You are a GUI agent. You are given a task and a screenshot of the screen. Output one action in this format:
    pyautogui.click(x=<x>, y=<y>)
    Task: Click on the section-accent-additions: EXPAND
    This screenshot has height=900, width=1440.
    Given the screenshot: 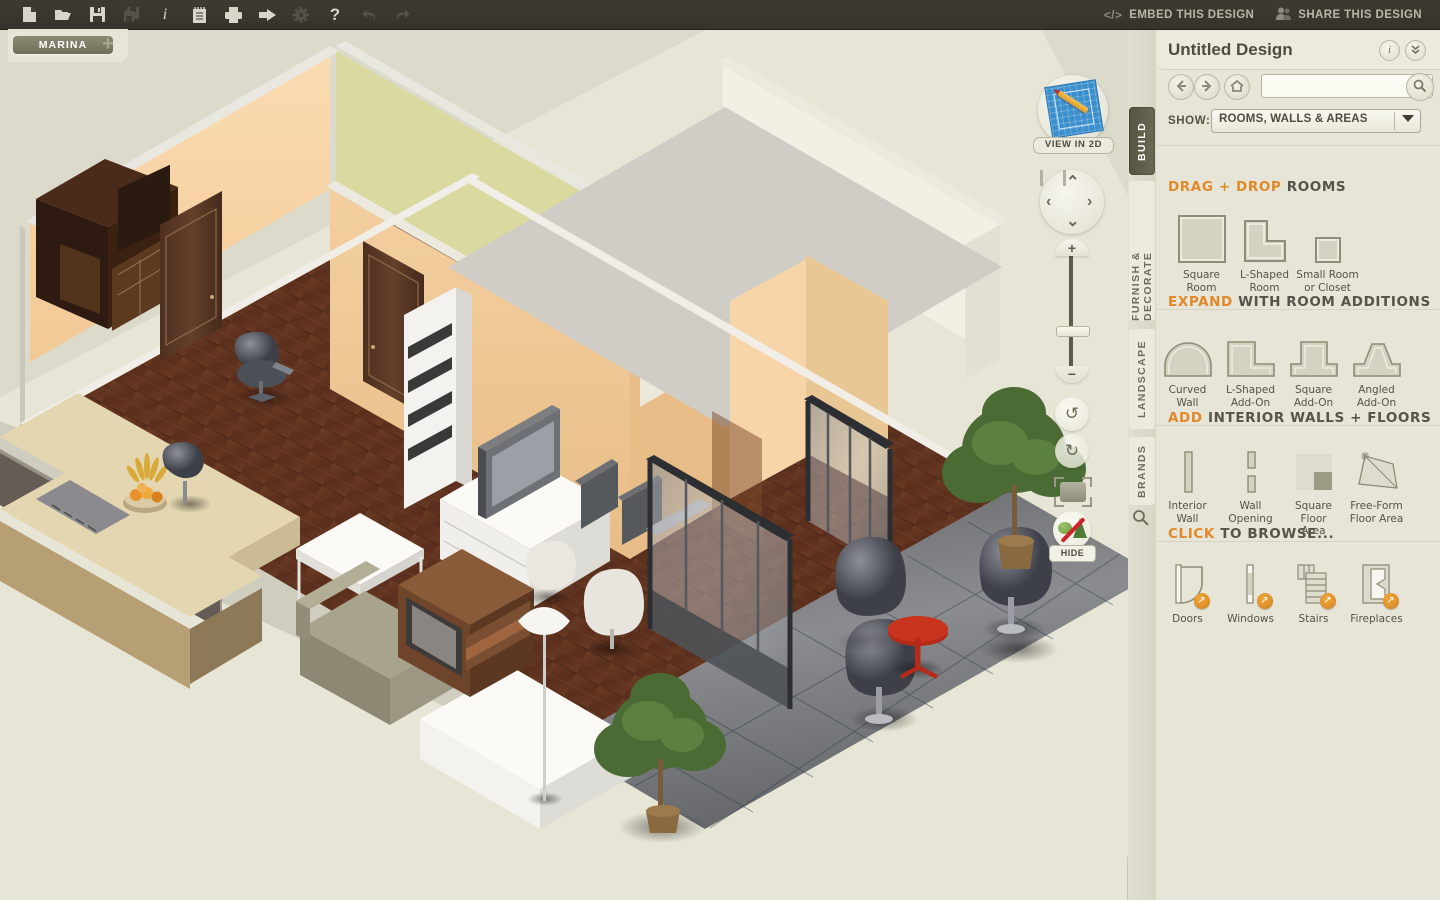 What is the action you would take?
    pyautogui.click(x=1200, y=302)
    